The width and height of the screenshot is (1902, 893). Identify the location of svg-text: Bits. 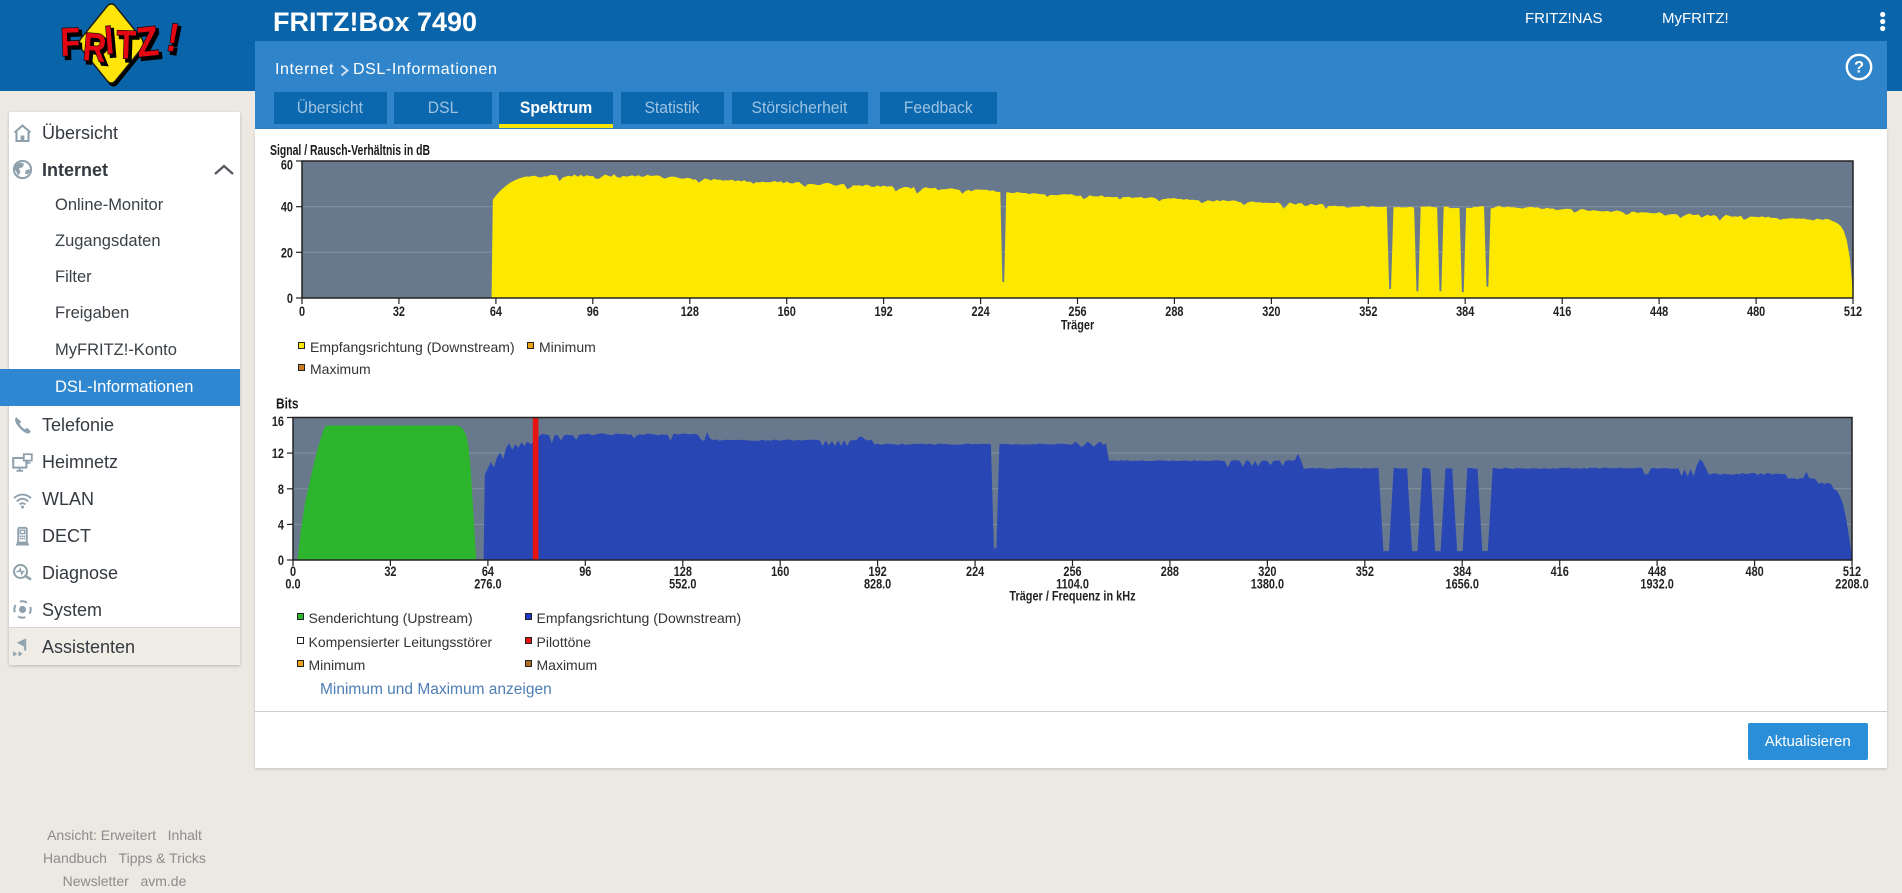
(287, 403).